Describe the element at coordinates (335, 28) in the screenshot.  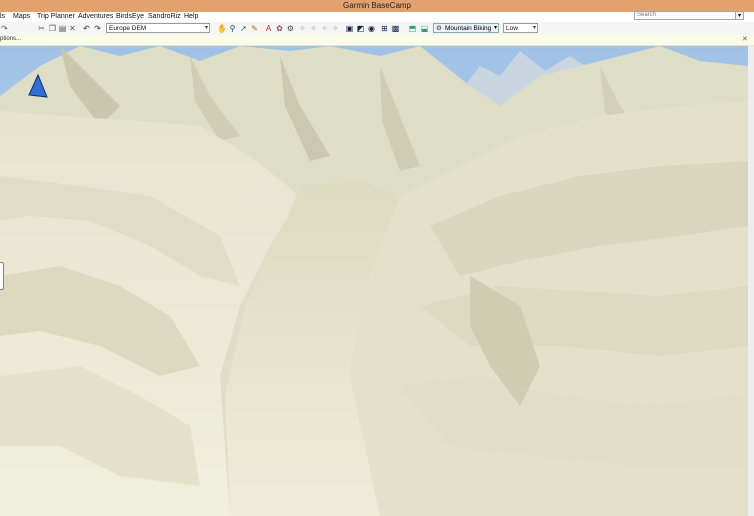
I see `filter-icon: ✧` at that location.